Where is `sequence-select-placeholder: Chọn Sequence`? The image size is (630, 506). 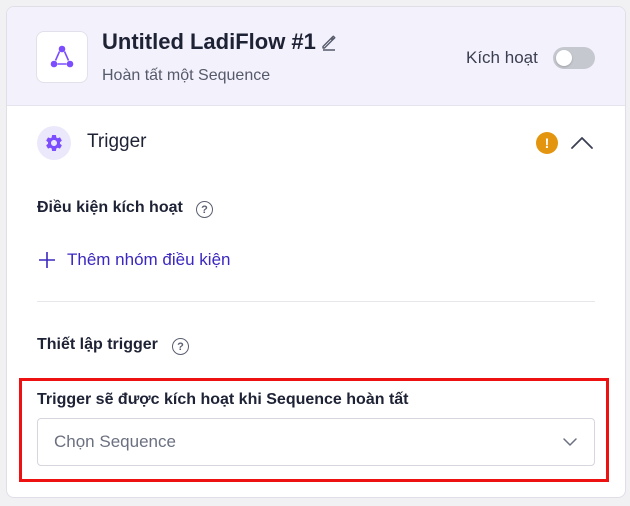
sequence-select-placeholder: Chọn Sequence is located at coordinates (115, 441).